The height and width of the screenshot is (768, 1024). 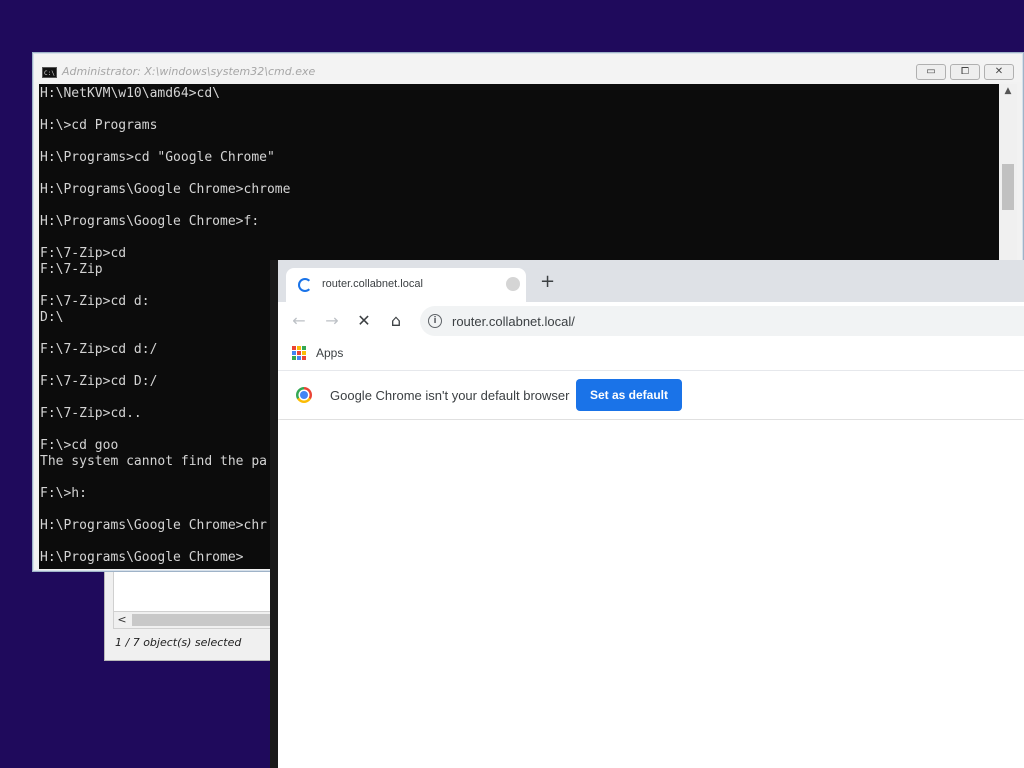 What do you see at coordinates (150, 221) in the screenshot?
I see `console-line: H:\Programs\Google Chrome>f:` at bounding box center [150, 221].